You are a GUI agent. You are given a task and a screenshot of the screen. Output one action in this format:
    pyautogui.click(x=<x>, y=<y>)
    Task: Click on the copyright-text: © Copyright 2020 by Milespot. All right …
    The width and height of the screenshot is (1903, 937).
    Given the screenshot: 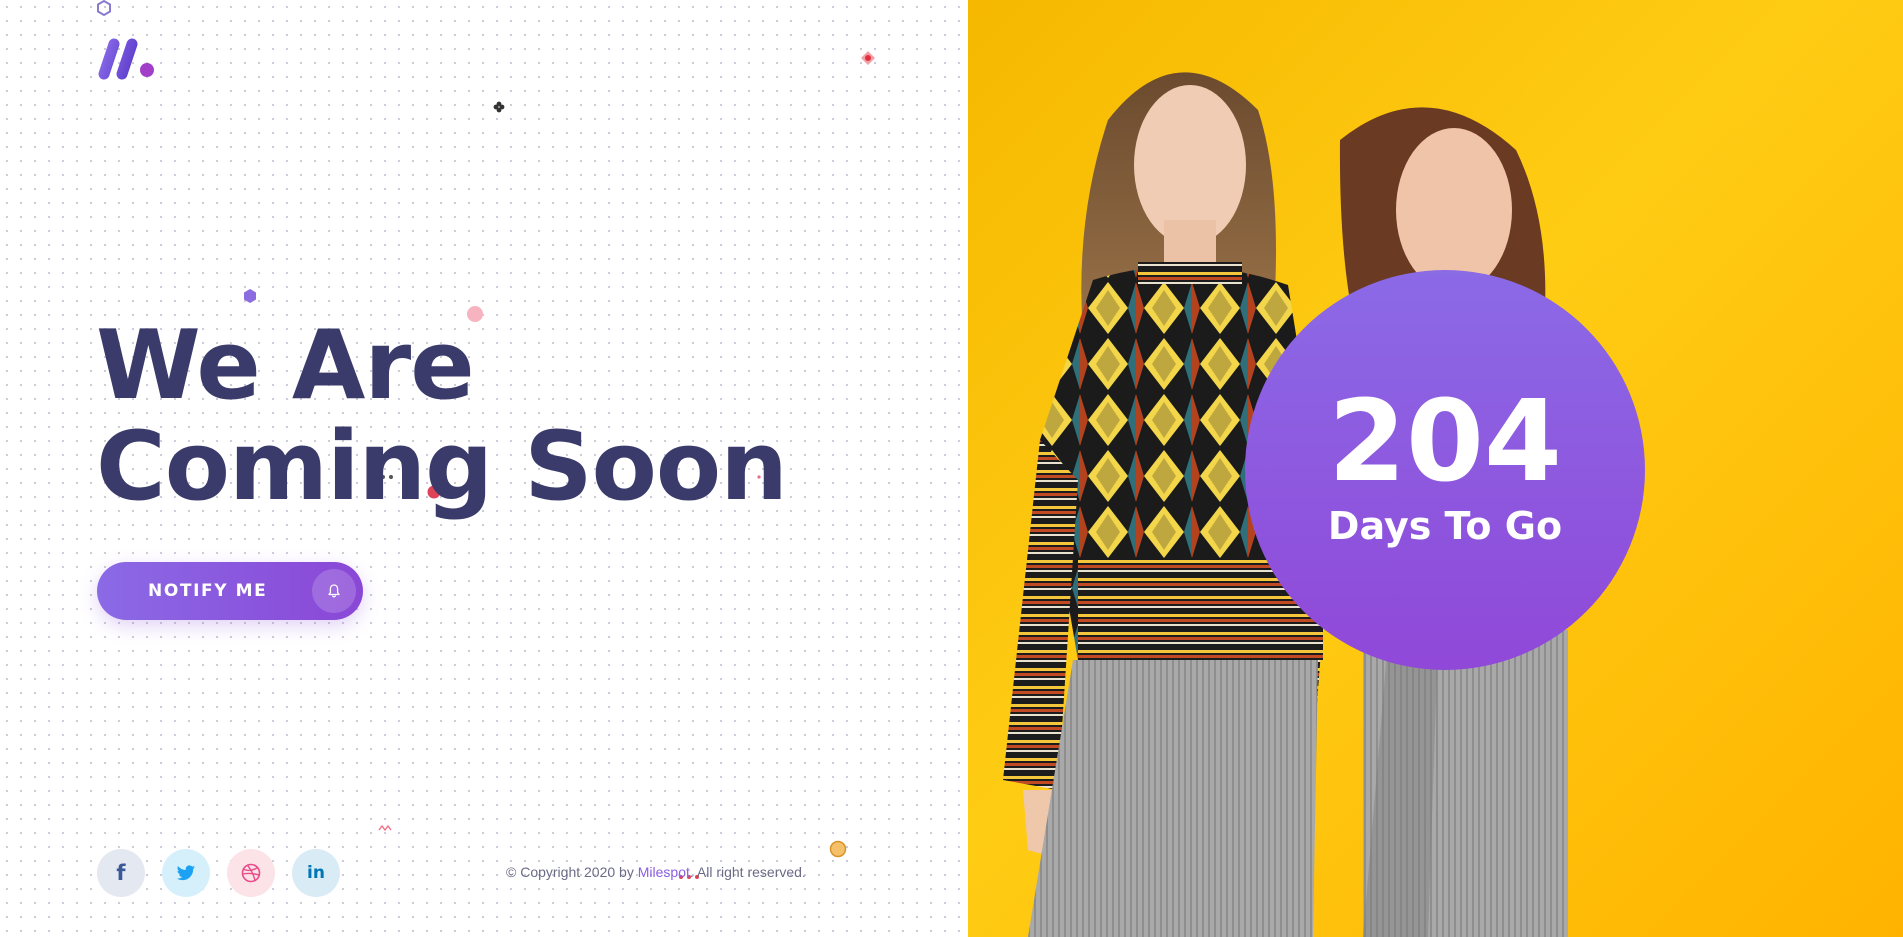 What is the action you would take?
    pyautogui.click(x=656, y=872)
    